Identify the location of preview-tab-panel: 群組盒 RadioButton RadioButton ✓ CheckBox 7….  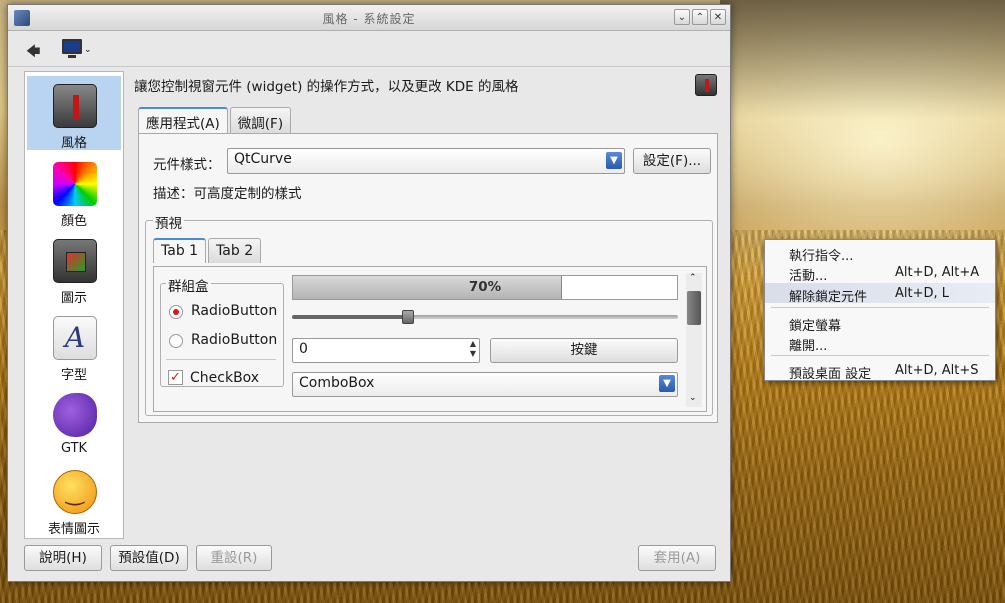
(430, 339).